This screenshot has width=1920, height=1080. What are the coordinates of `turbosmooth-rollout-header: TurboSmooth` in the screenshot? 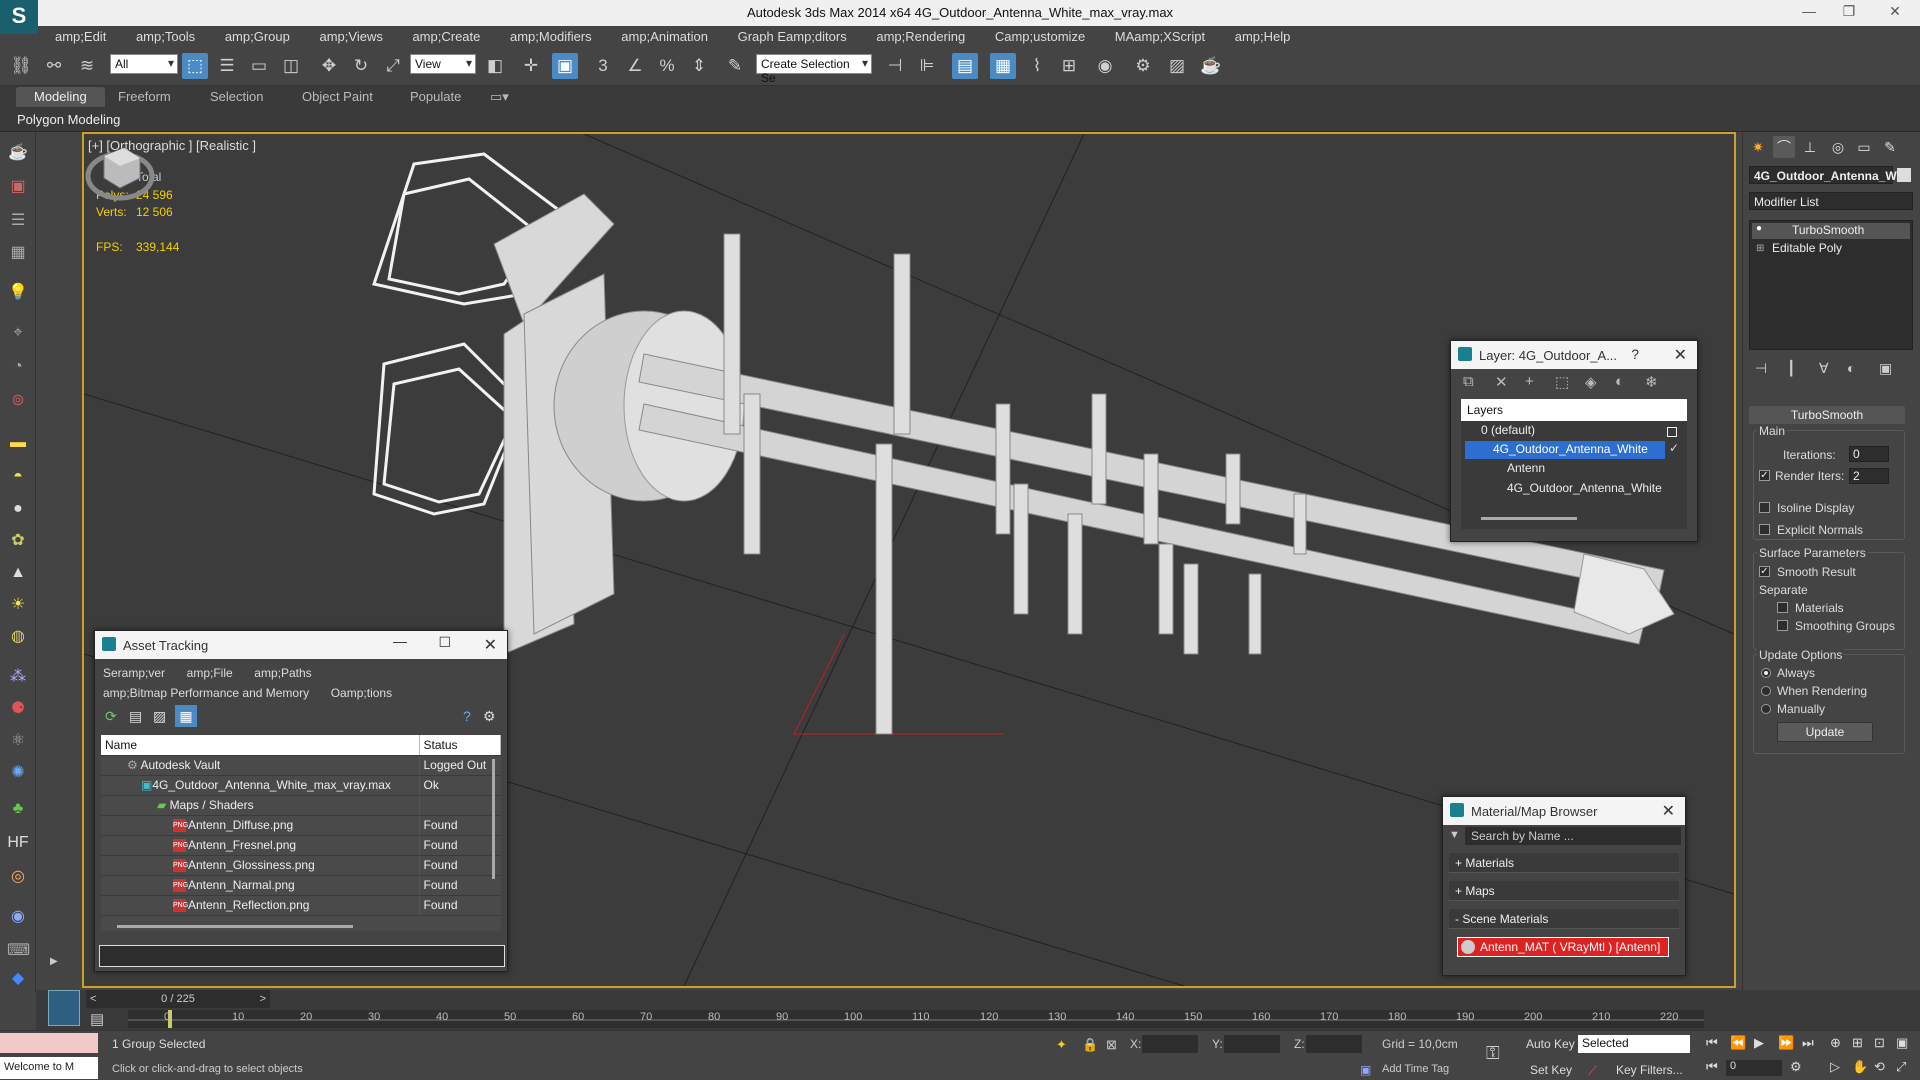 It's located at (1827, 415).